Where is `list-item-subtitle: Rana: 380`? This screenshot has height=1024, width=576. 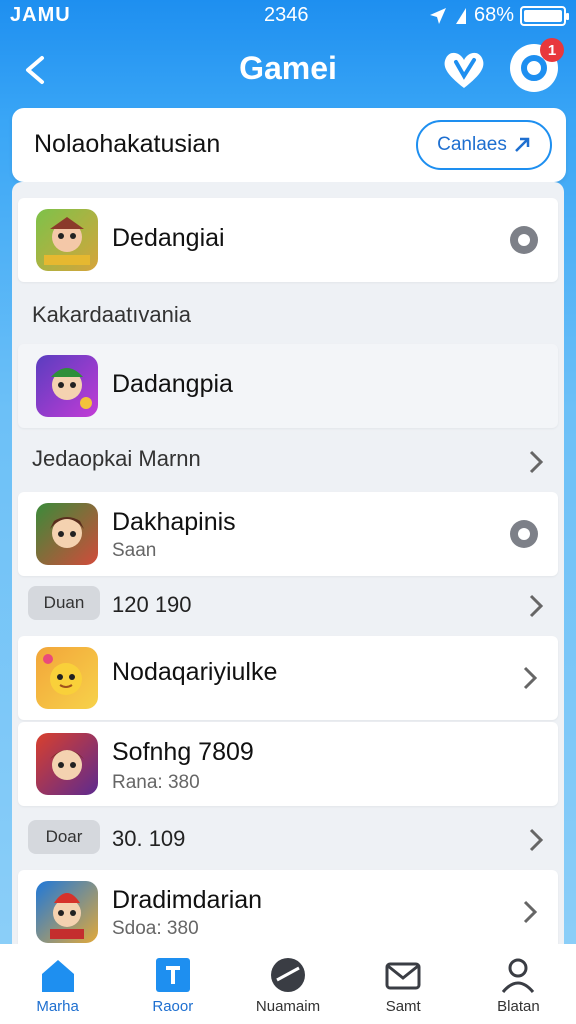 list-item-subtitle: Rana: 380 is located at coordinates (156, 782).